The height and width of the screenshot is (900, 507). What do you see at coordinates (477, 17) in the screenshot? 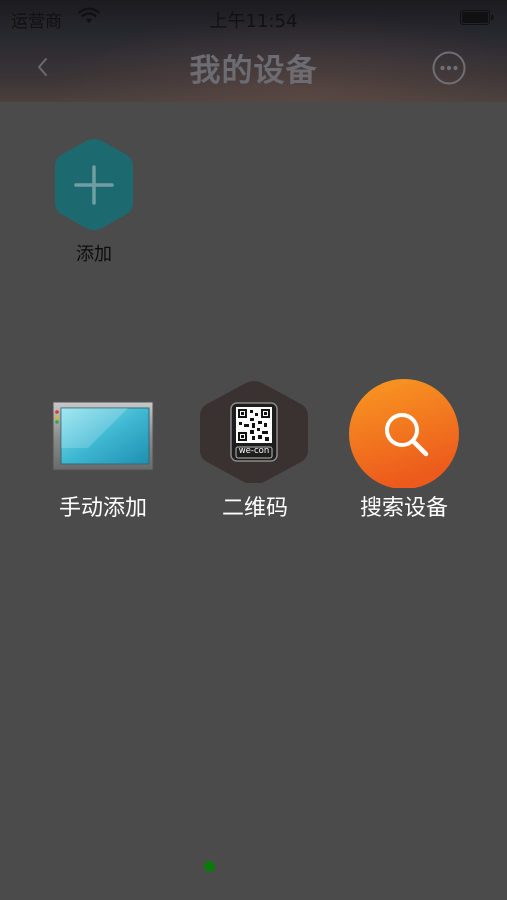
I see `battery-icon` at bounding box center [477, 17].